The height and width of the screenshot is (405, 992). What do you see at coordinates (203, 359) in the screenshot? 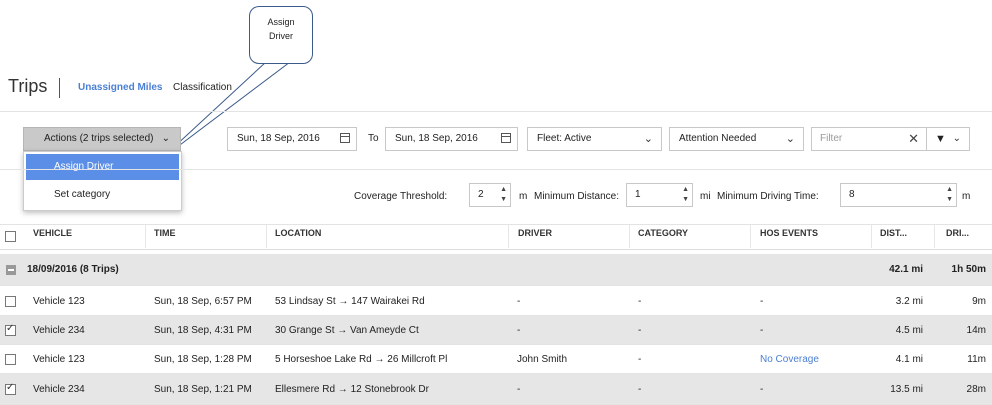
I see `cell-time: Sun, 18 Sep, 1:28 PM` at bounding box center [203, 359].